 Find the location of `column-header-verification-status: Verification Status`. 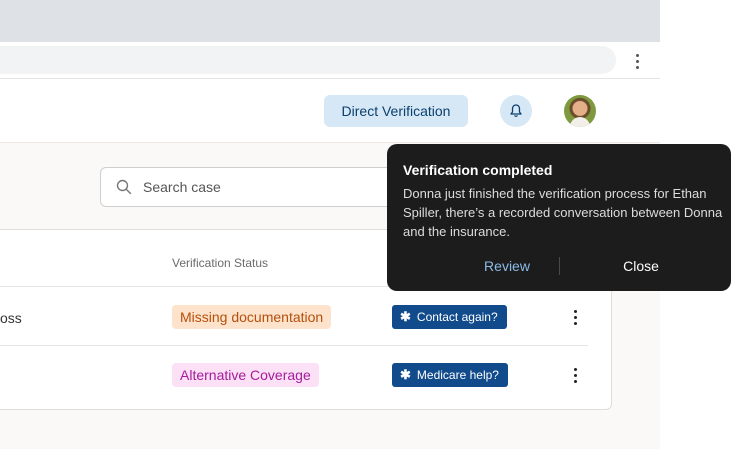

column-header-verification-status: Verification Status is located at coordinates (220, 263).